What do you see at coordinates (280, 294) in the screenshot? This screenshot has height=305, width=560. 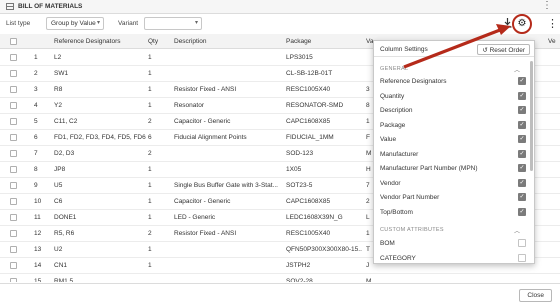 I see `dialog-footer: Close` at bounding box center [280, 294].